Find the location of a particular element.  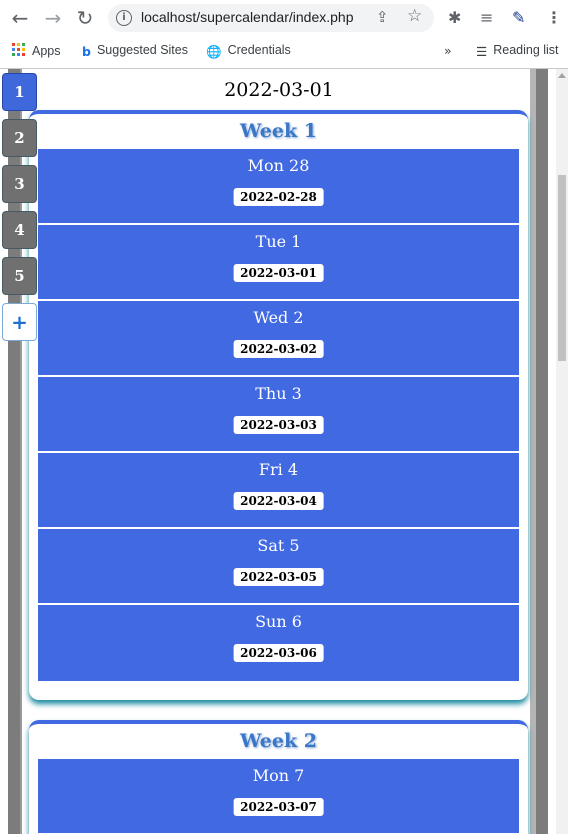

reading-list-button: ☰ Reading list is located at coordinates (517, 51).